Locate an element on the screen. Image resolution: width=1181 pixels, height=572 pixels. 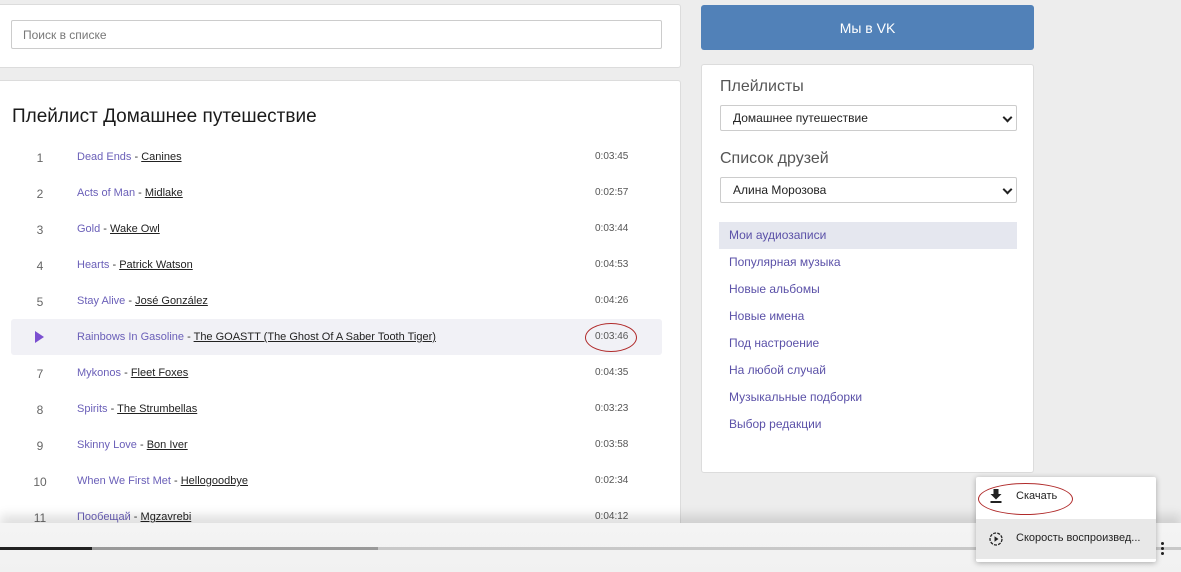
track-number: 9 is located at coordinates (40, 446).